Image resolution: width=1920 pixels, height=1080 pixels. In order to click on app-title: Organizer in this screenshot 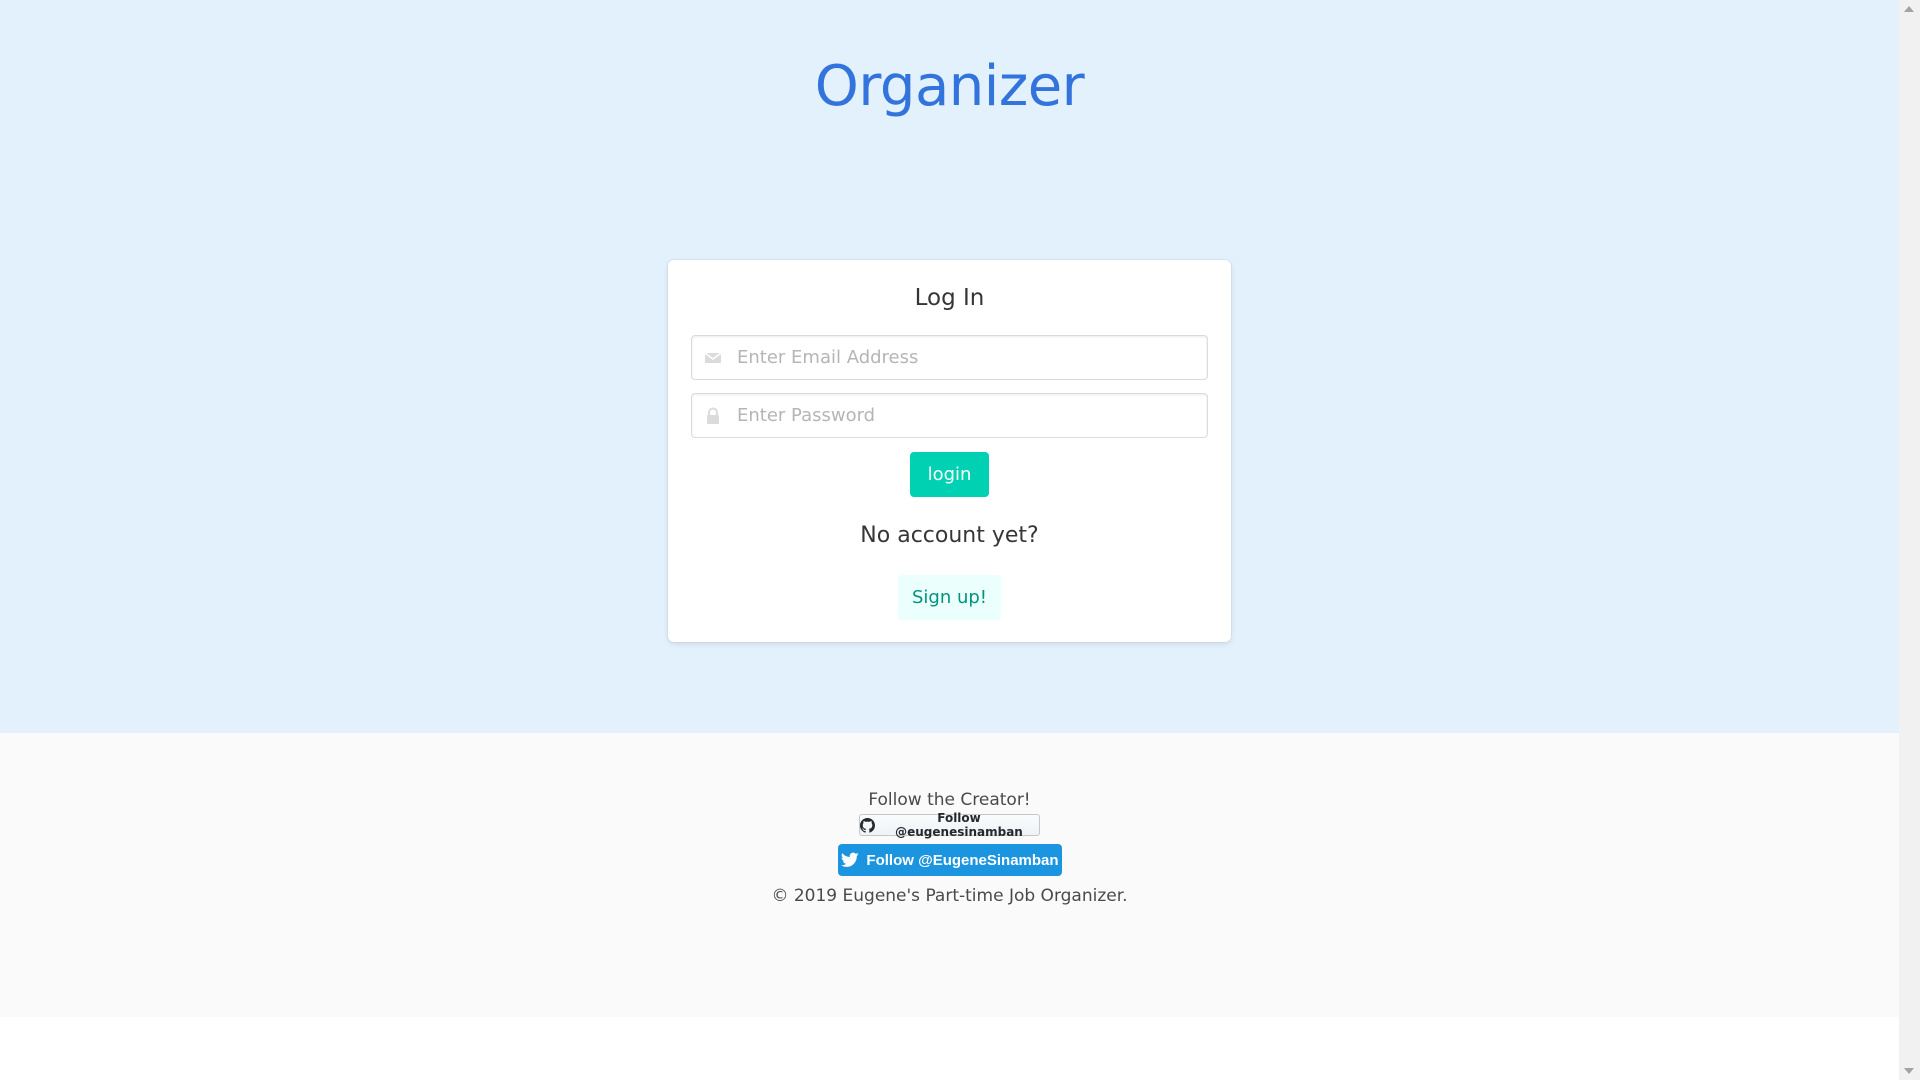, I will do `click(949, 86)`.